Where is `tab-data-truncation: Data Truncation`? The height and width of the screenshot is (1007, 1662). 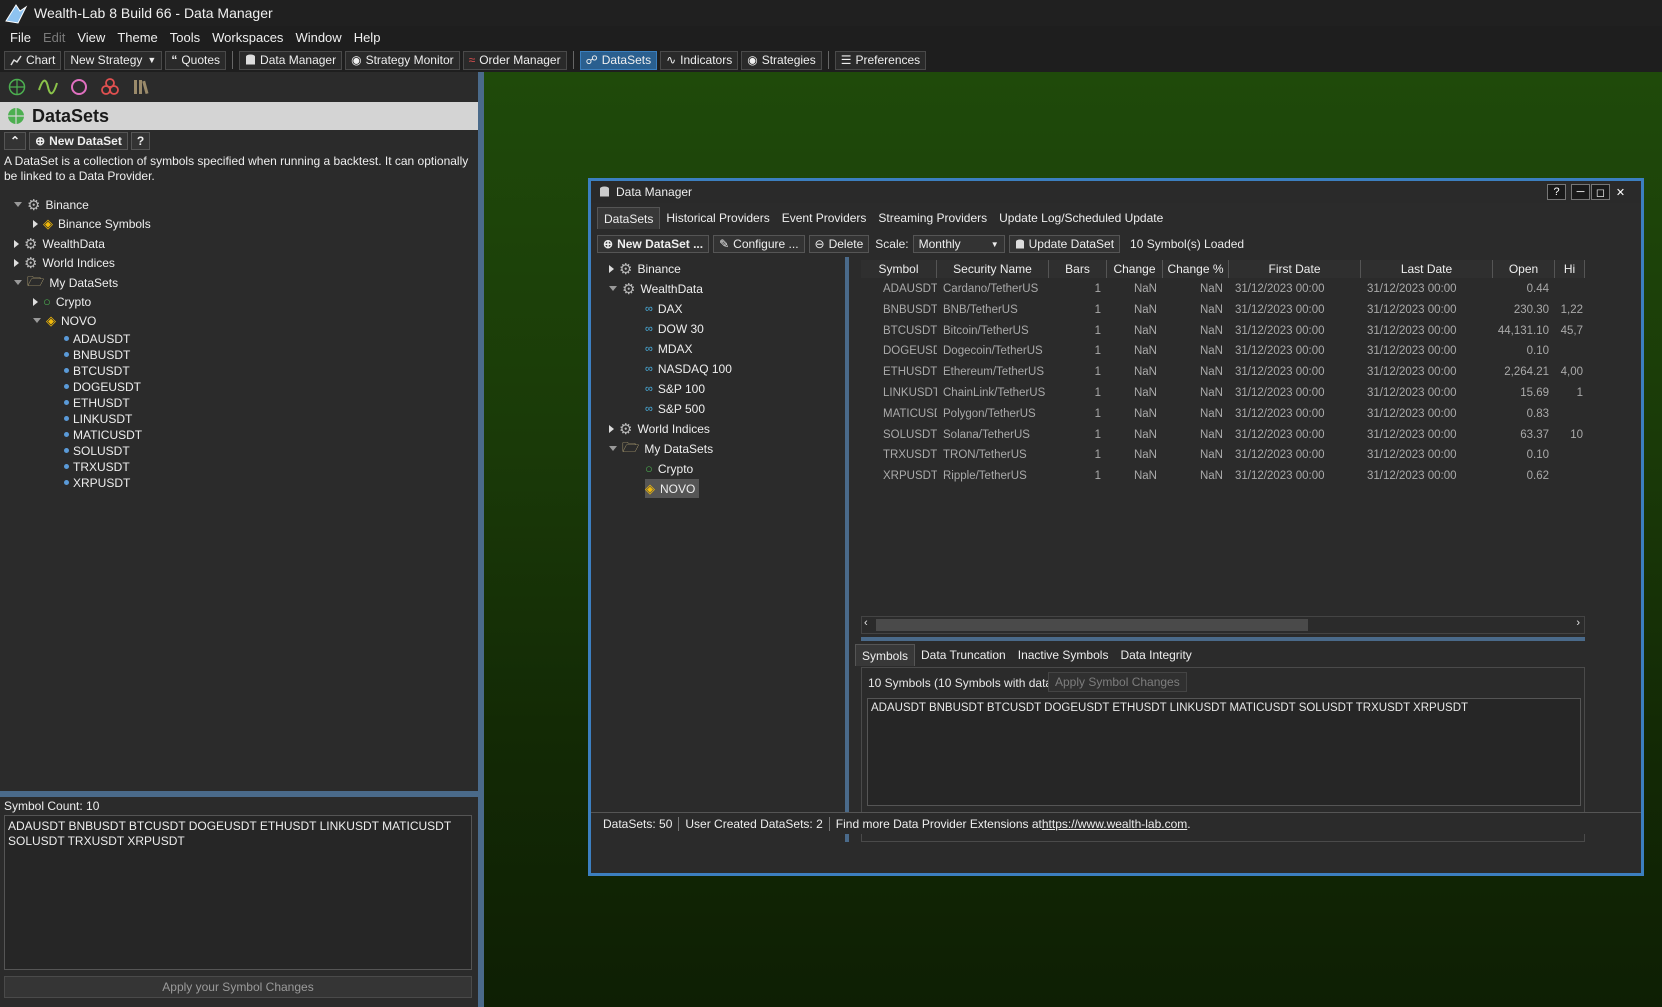 tab-data-truncation: Data Truncation is located at coordinates (963, 655).